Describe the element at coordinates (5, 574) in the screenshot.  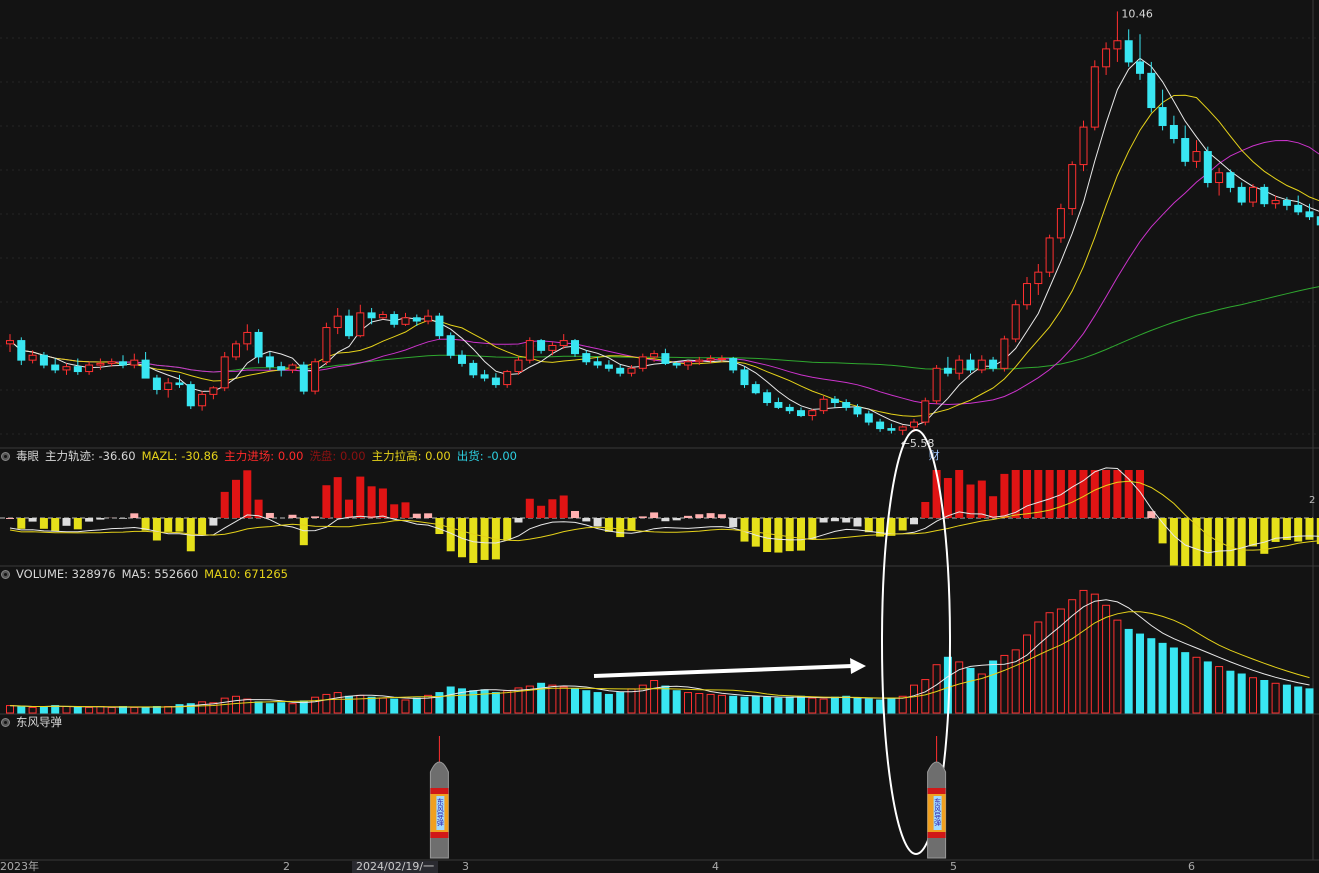
I see `volume-toggle-icon` at that location.